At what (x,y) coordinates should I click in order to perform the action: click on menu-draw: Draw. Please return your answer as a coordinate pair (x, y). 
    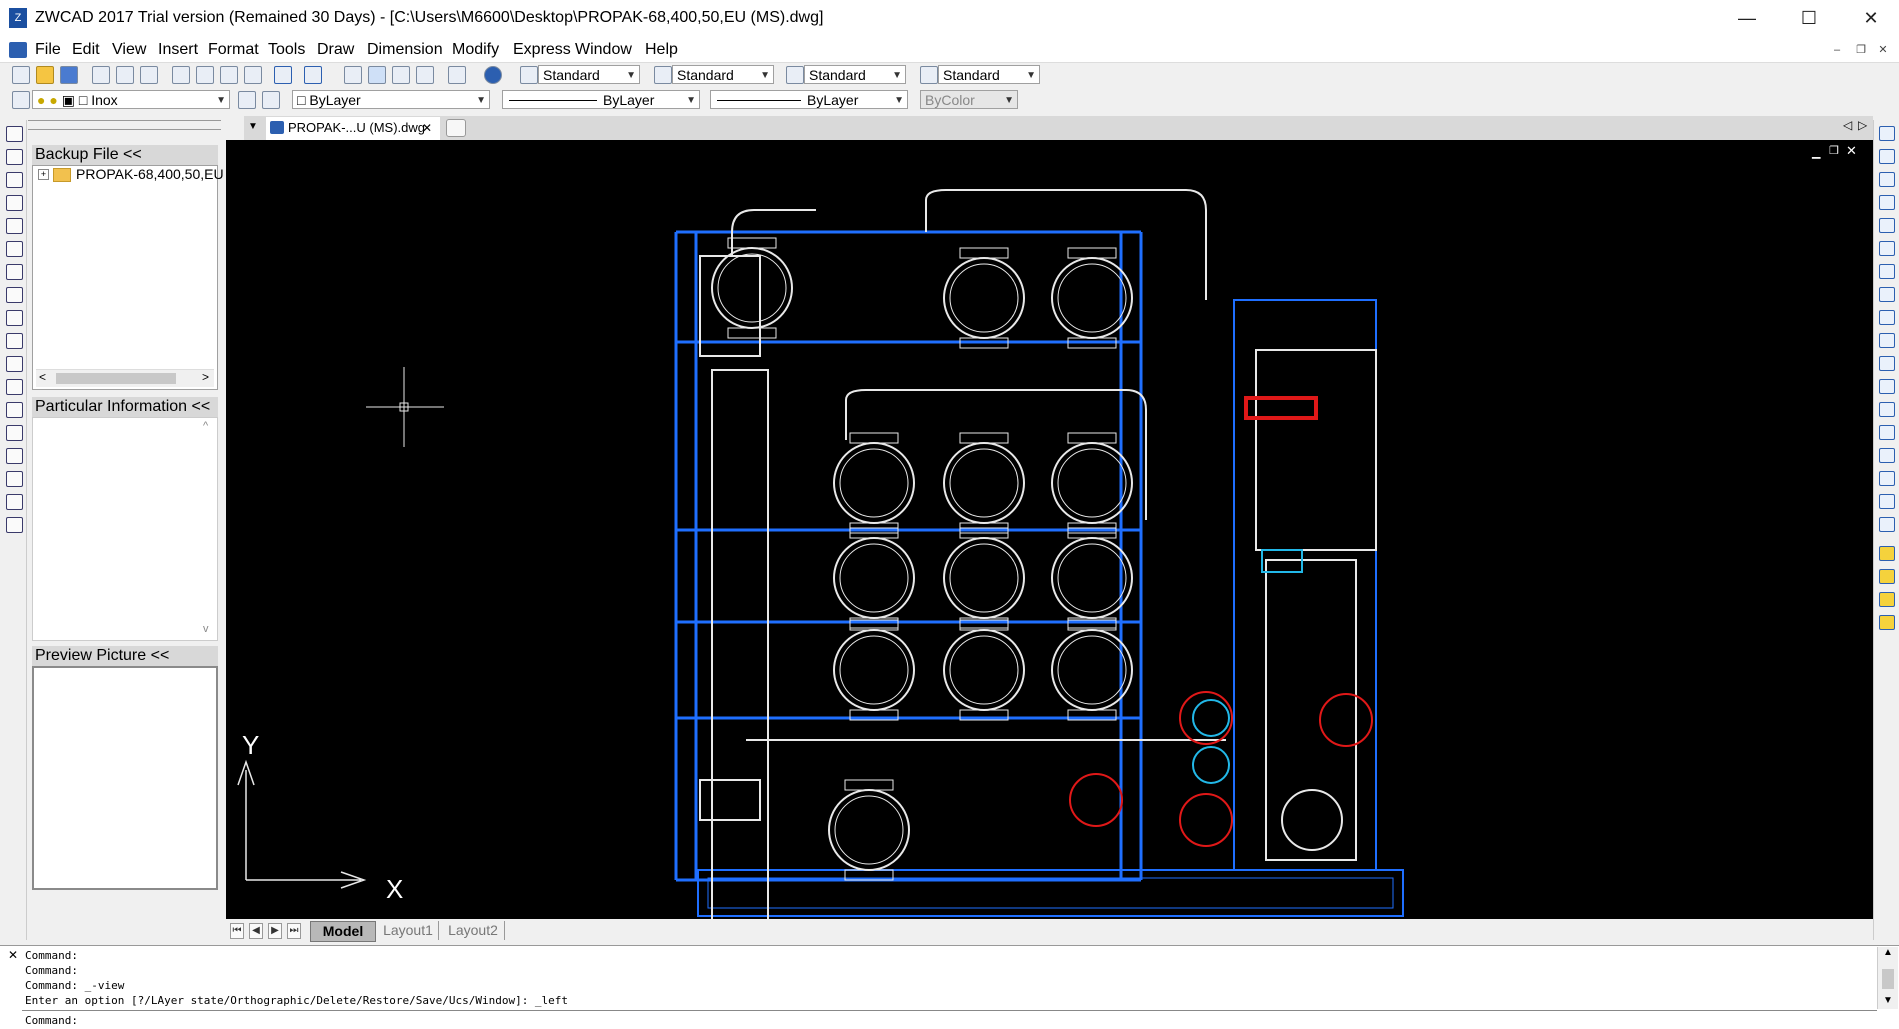
    Looking at the image, I should click on (335, 50).